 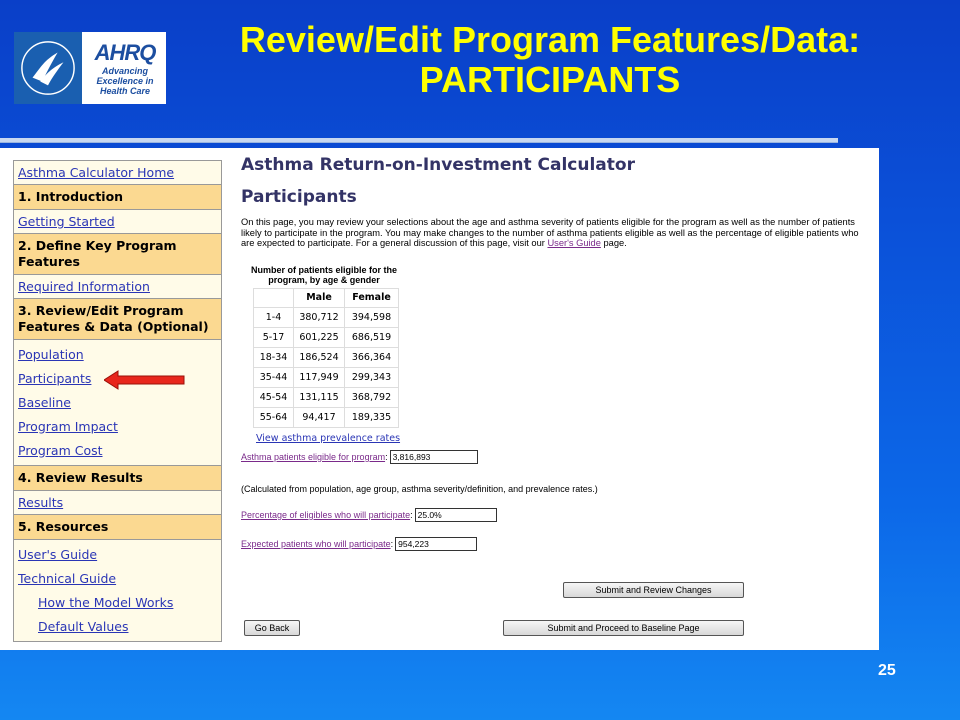 What do you see at coordinates (273, 337) in the screenshot?
I see `table-cell: 5-17` at bounding box center [273, 337].